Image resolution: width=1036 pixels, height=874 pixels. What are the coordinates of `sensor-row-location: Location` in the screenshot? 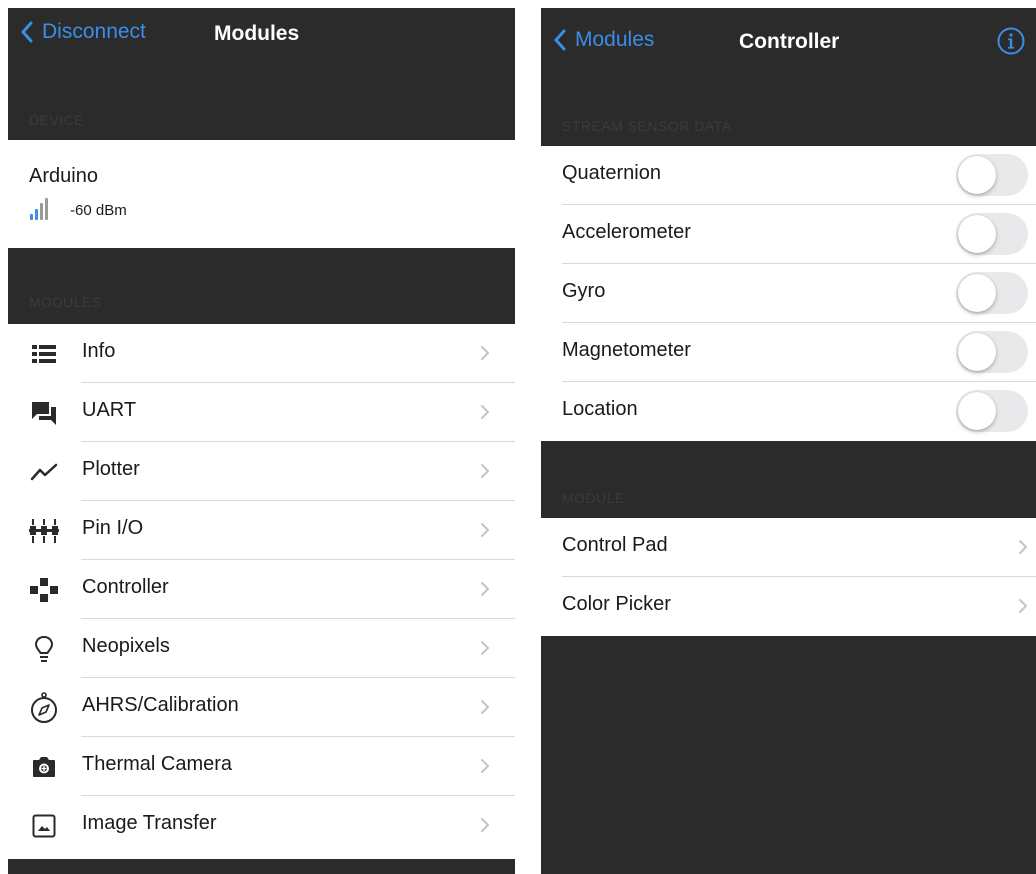 It's located at (788, 411).